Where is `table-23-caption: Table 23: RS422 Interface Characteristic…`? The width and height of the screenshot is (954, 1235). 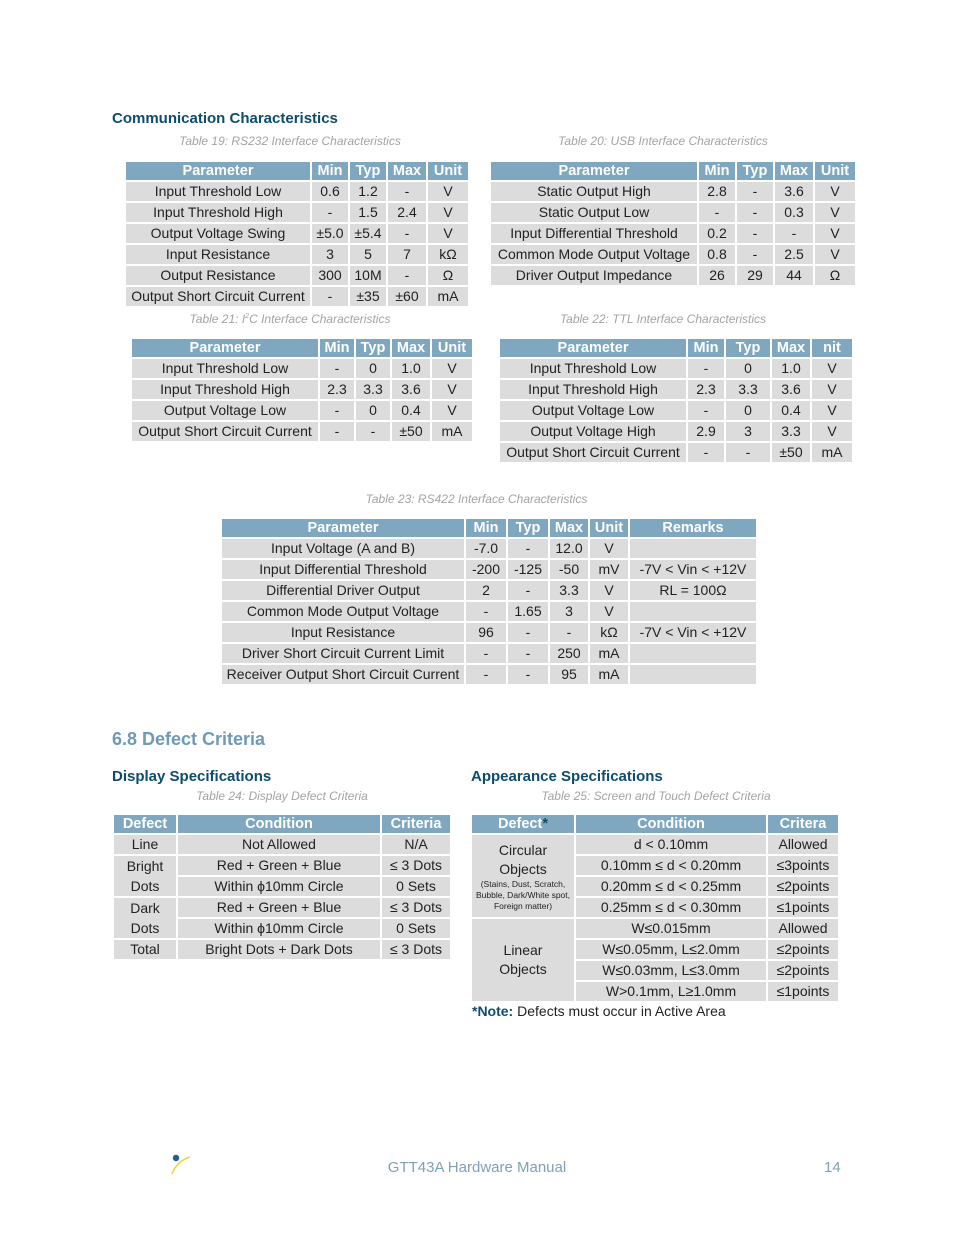
table-23-caption: Table 23: RS422 Interface Characteristic… is located at coordinates (476, 499).